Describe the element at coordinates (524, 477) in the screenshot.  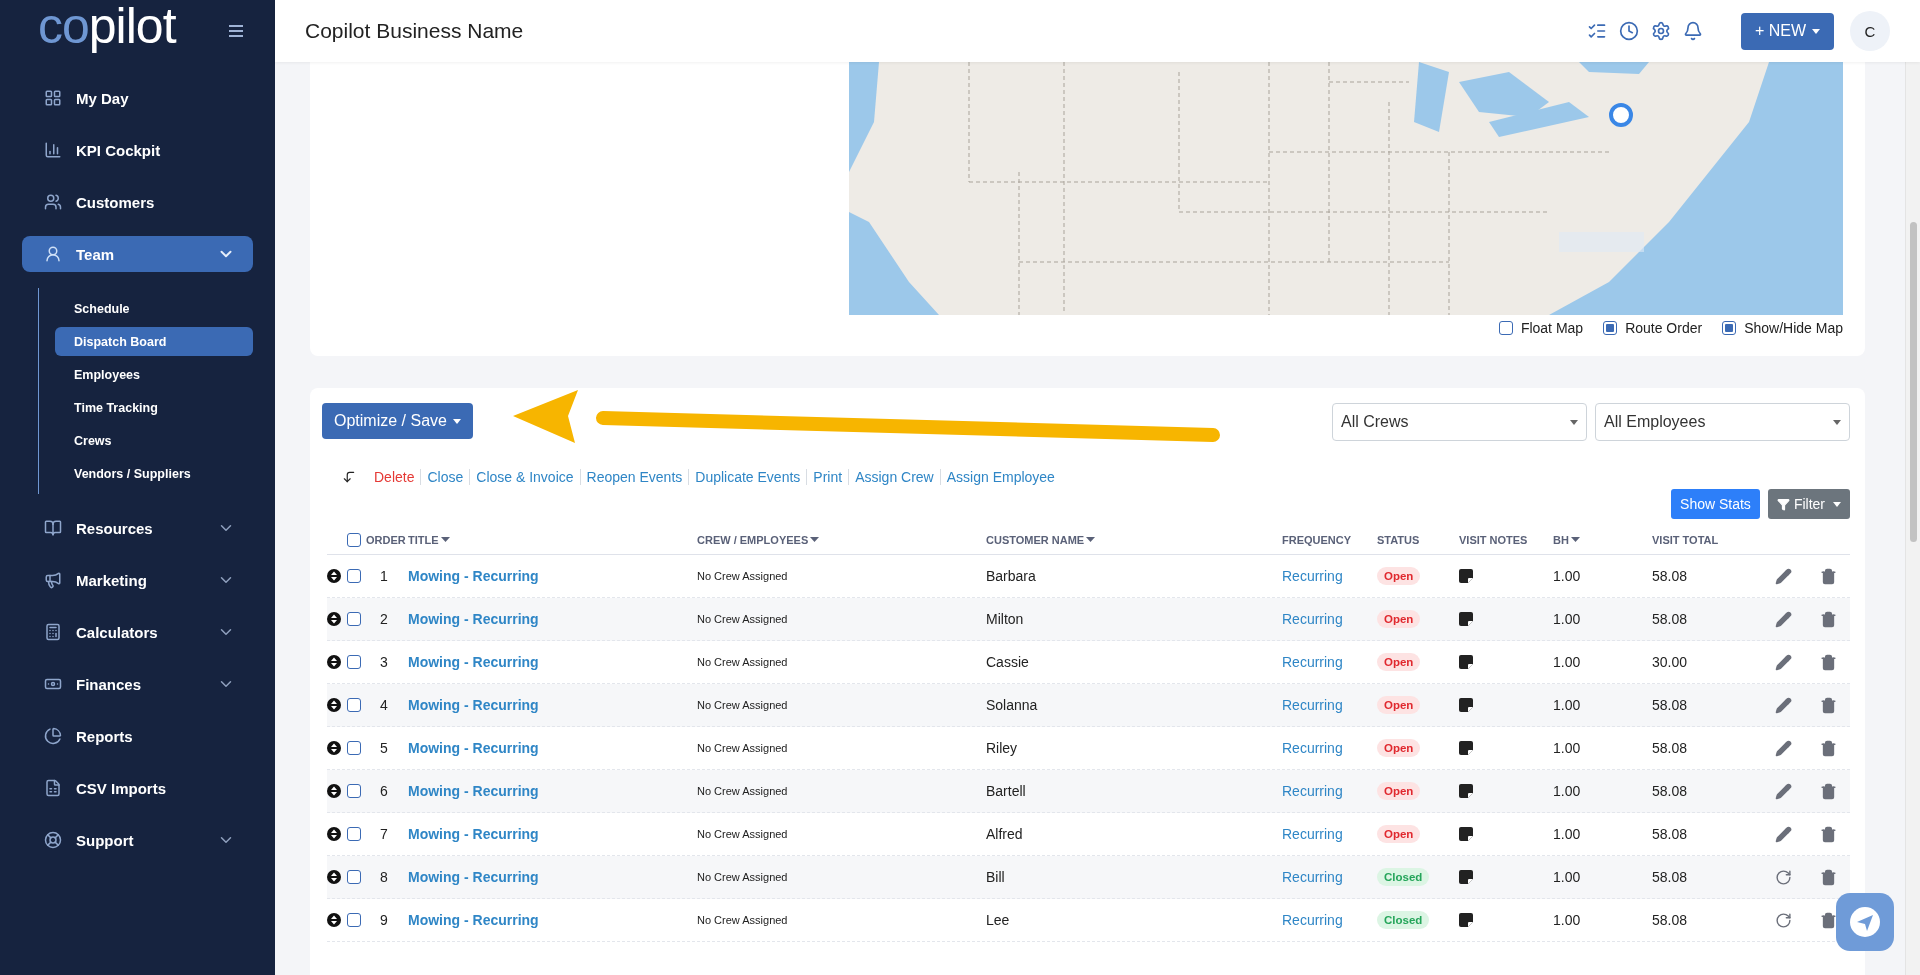
I see `action-link: Close & Invoice` at that location.